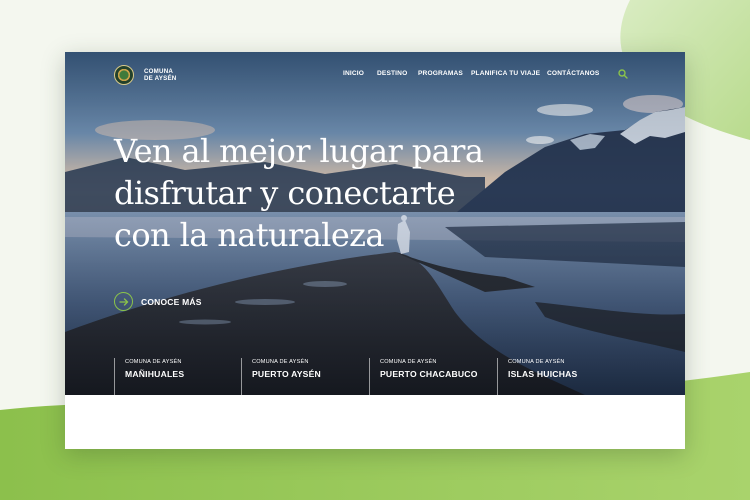 Image resolution: width=750 pixels, height=500 pixels. I want to click on arrow-right-icon, so click(123, 301).